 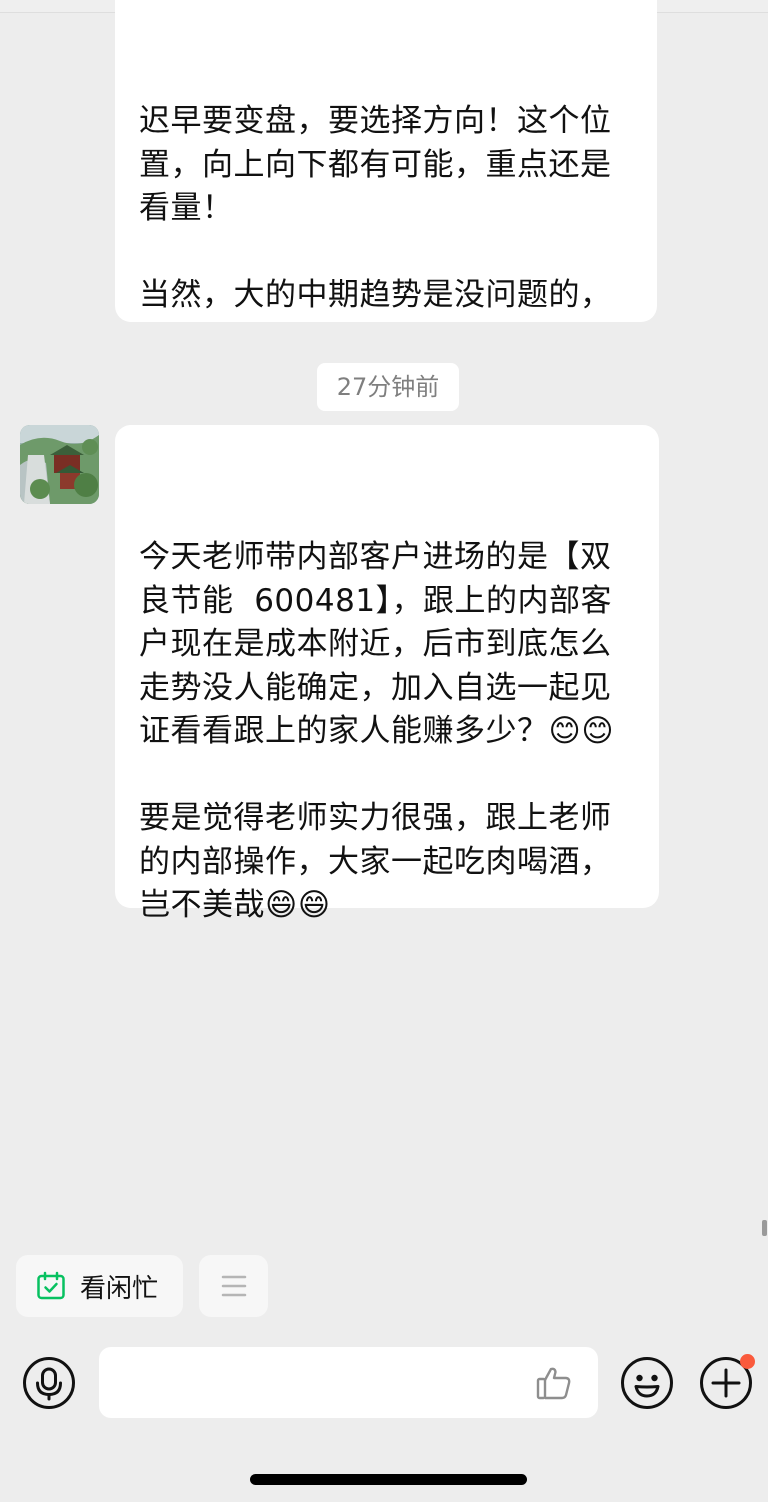 I want to click on menu-chip, so click(x=233, y=1286).